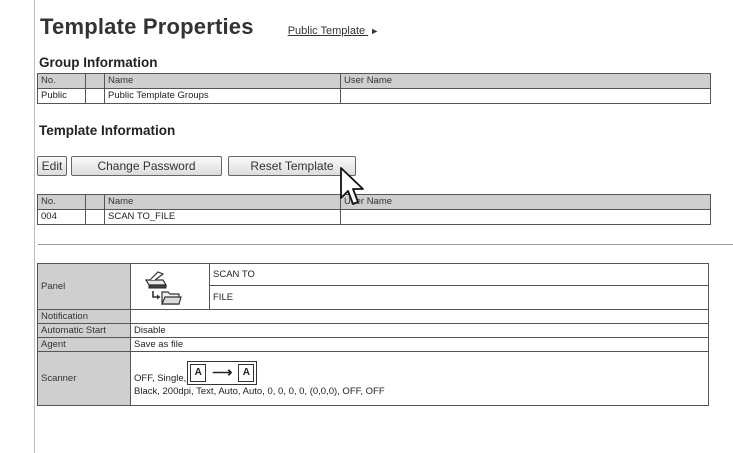 The height and width of the screenshot is (453, 733). I want to click on mouse-pointer-icon, so click(352, 186).